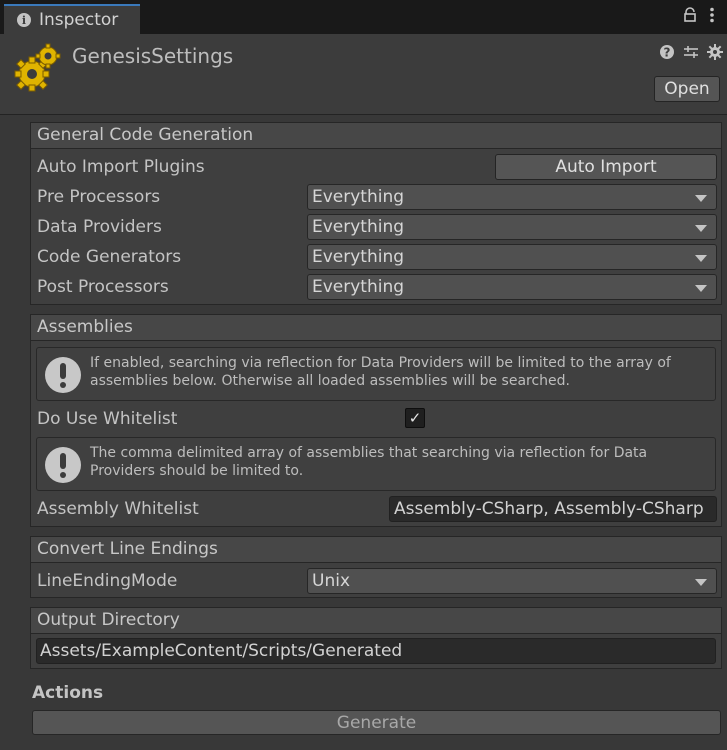 This screenshot has width=727, height=750. What do you see at coordinates (715, 54) in the screenshot?
I see `gear-icon` at bounding box center [715, 54].